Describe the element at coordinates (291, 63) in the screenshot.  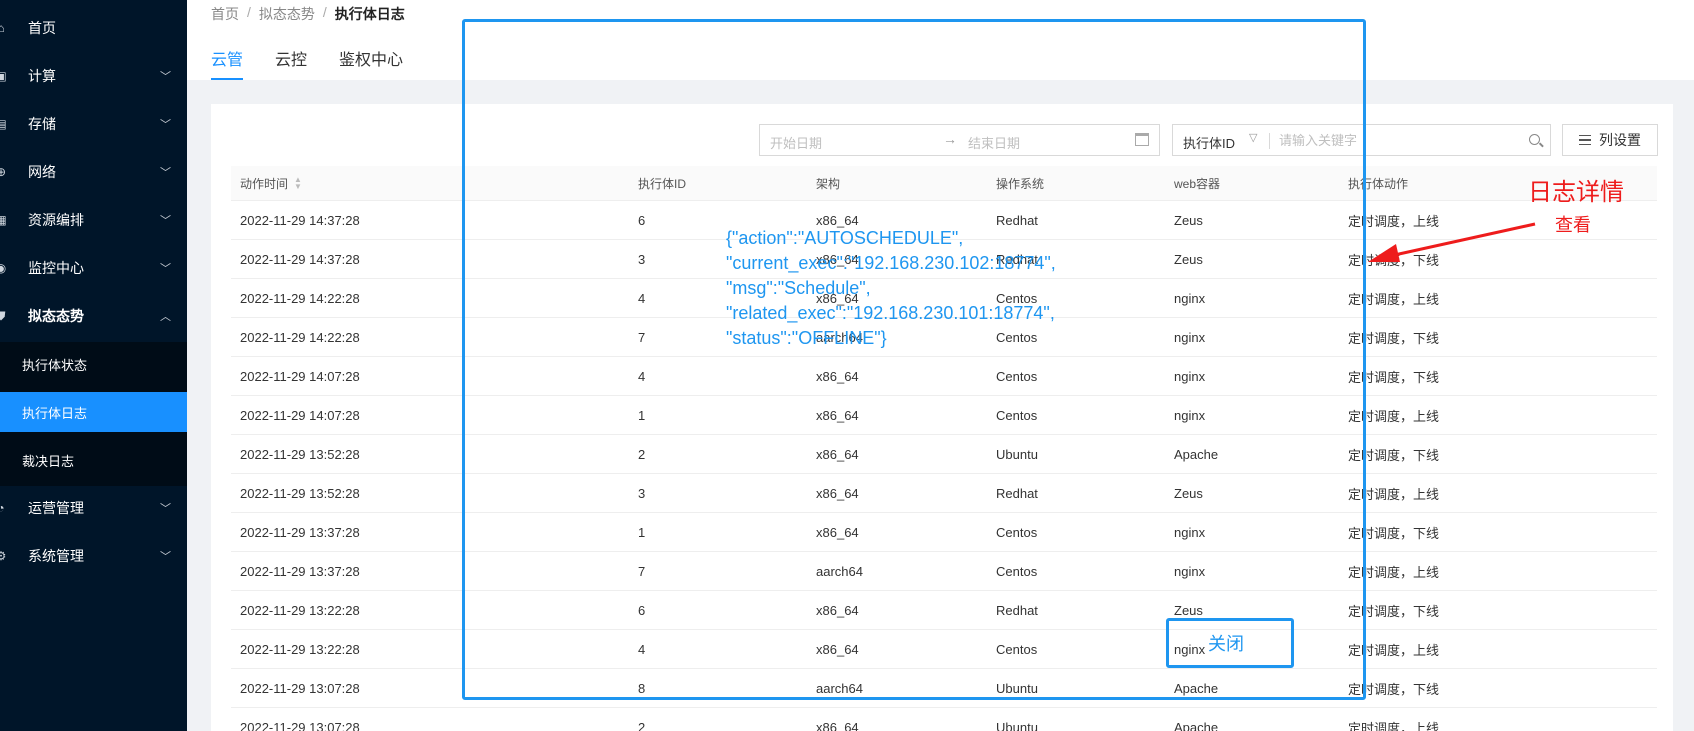
I see `tab-cloud-control: 云控` at that location.